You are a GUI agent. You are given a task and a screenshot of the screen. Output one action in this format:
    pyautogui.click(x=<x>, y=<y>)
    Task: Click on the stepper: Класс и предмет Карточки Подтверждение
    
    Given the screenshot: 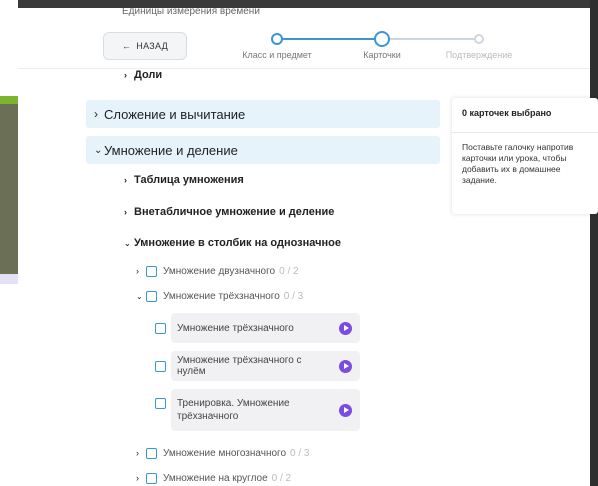 What is the action you would take?
    pyautogui.click(x=372, y=50)
    